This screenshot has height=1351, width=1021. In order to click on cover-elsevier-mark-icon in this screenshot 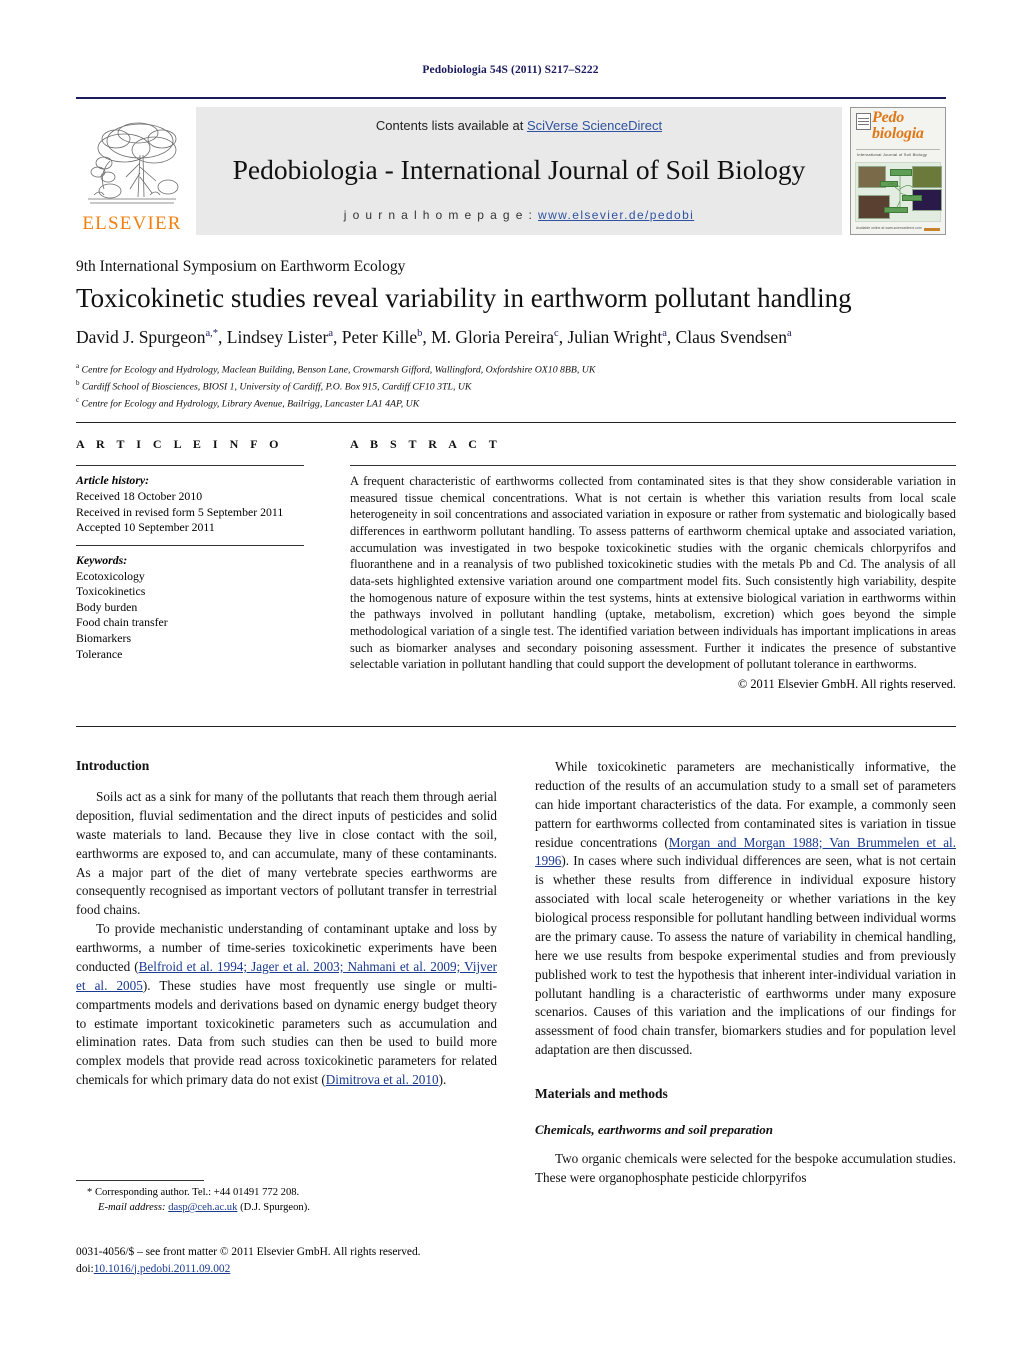, I will do `click(863, 121)`.